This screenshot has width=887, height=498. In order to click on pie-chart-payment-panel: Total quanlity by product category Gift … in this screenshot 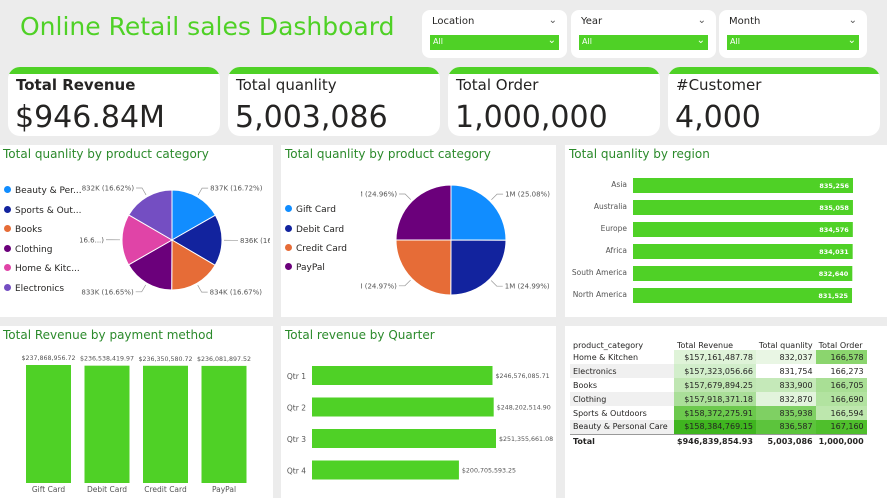, I will do `click(418, 231)`.